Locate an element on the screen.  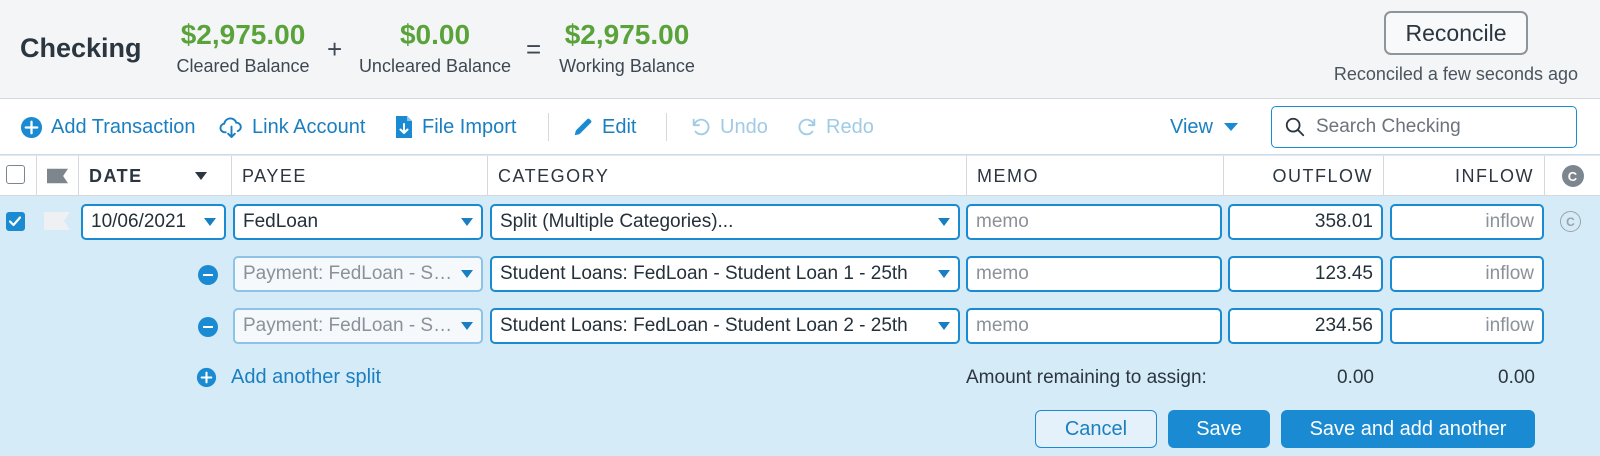
add-transaction-button: Add Transaction is located at coordinates (108, 127).